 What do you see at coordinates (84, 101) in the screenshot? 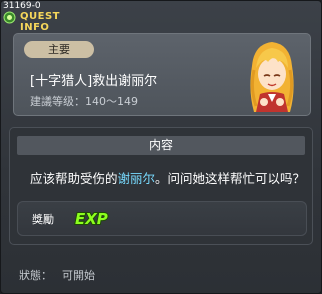
I see `recommended-level: 建議等级：140～149` at bounding box center [84, 101].